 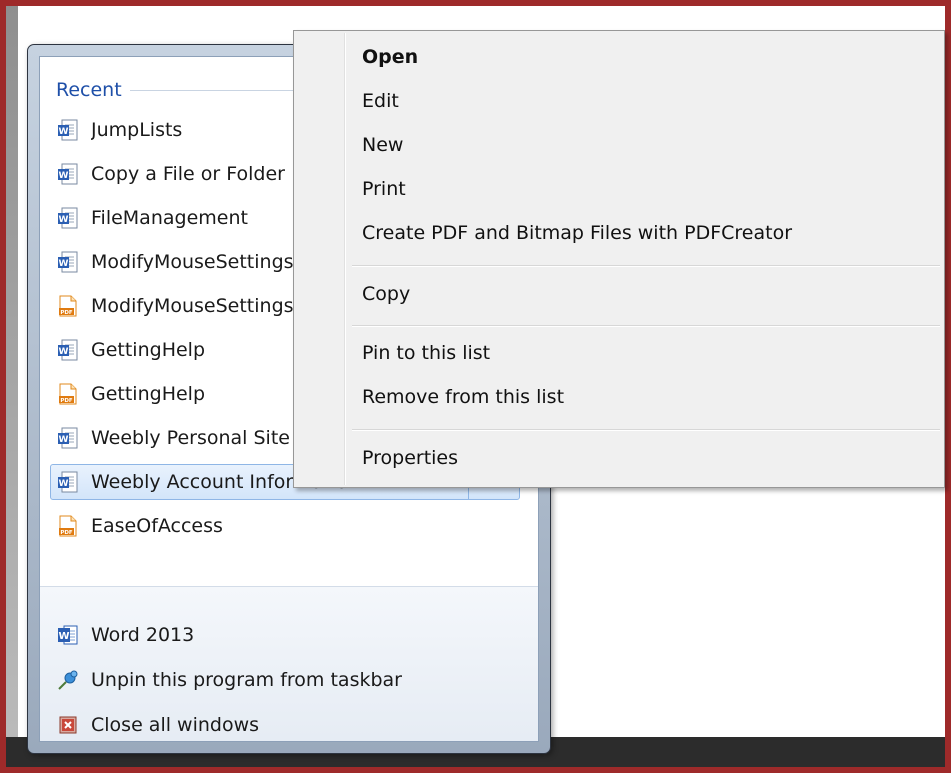 What do you see at coordinates (619, 145) in the screenshot?
I see `menu-item-new: New` at bounding box center [619, 145].